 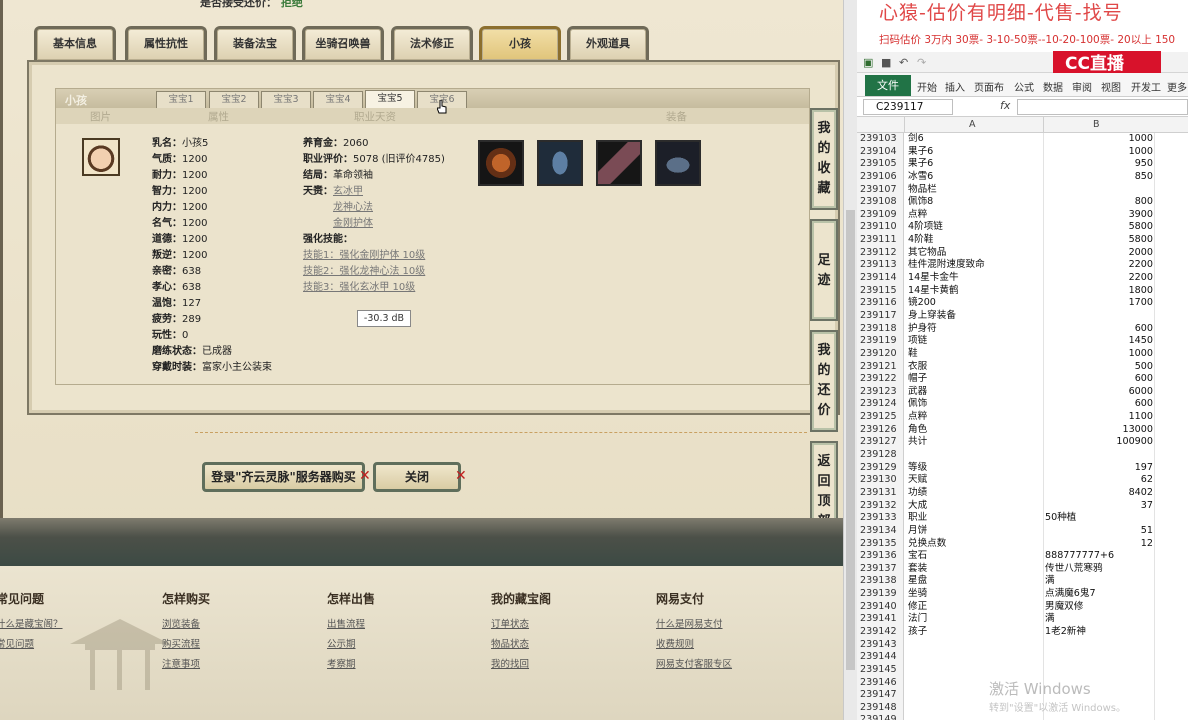 I want to click on cell-b: 1000, so click(x=1098, y=152).